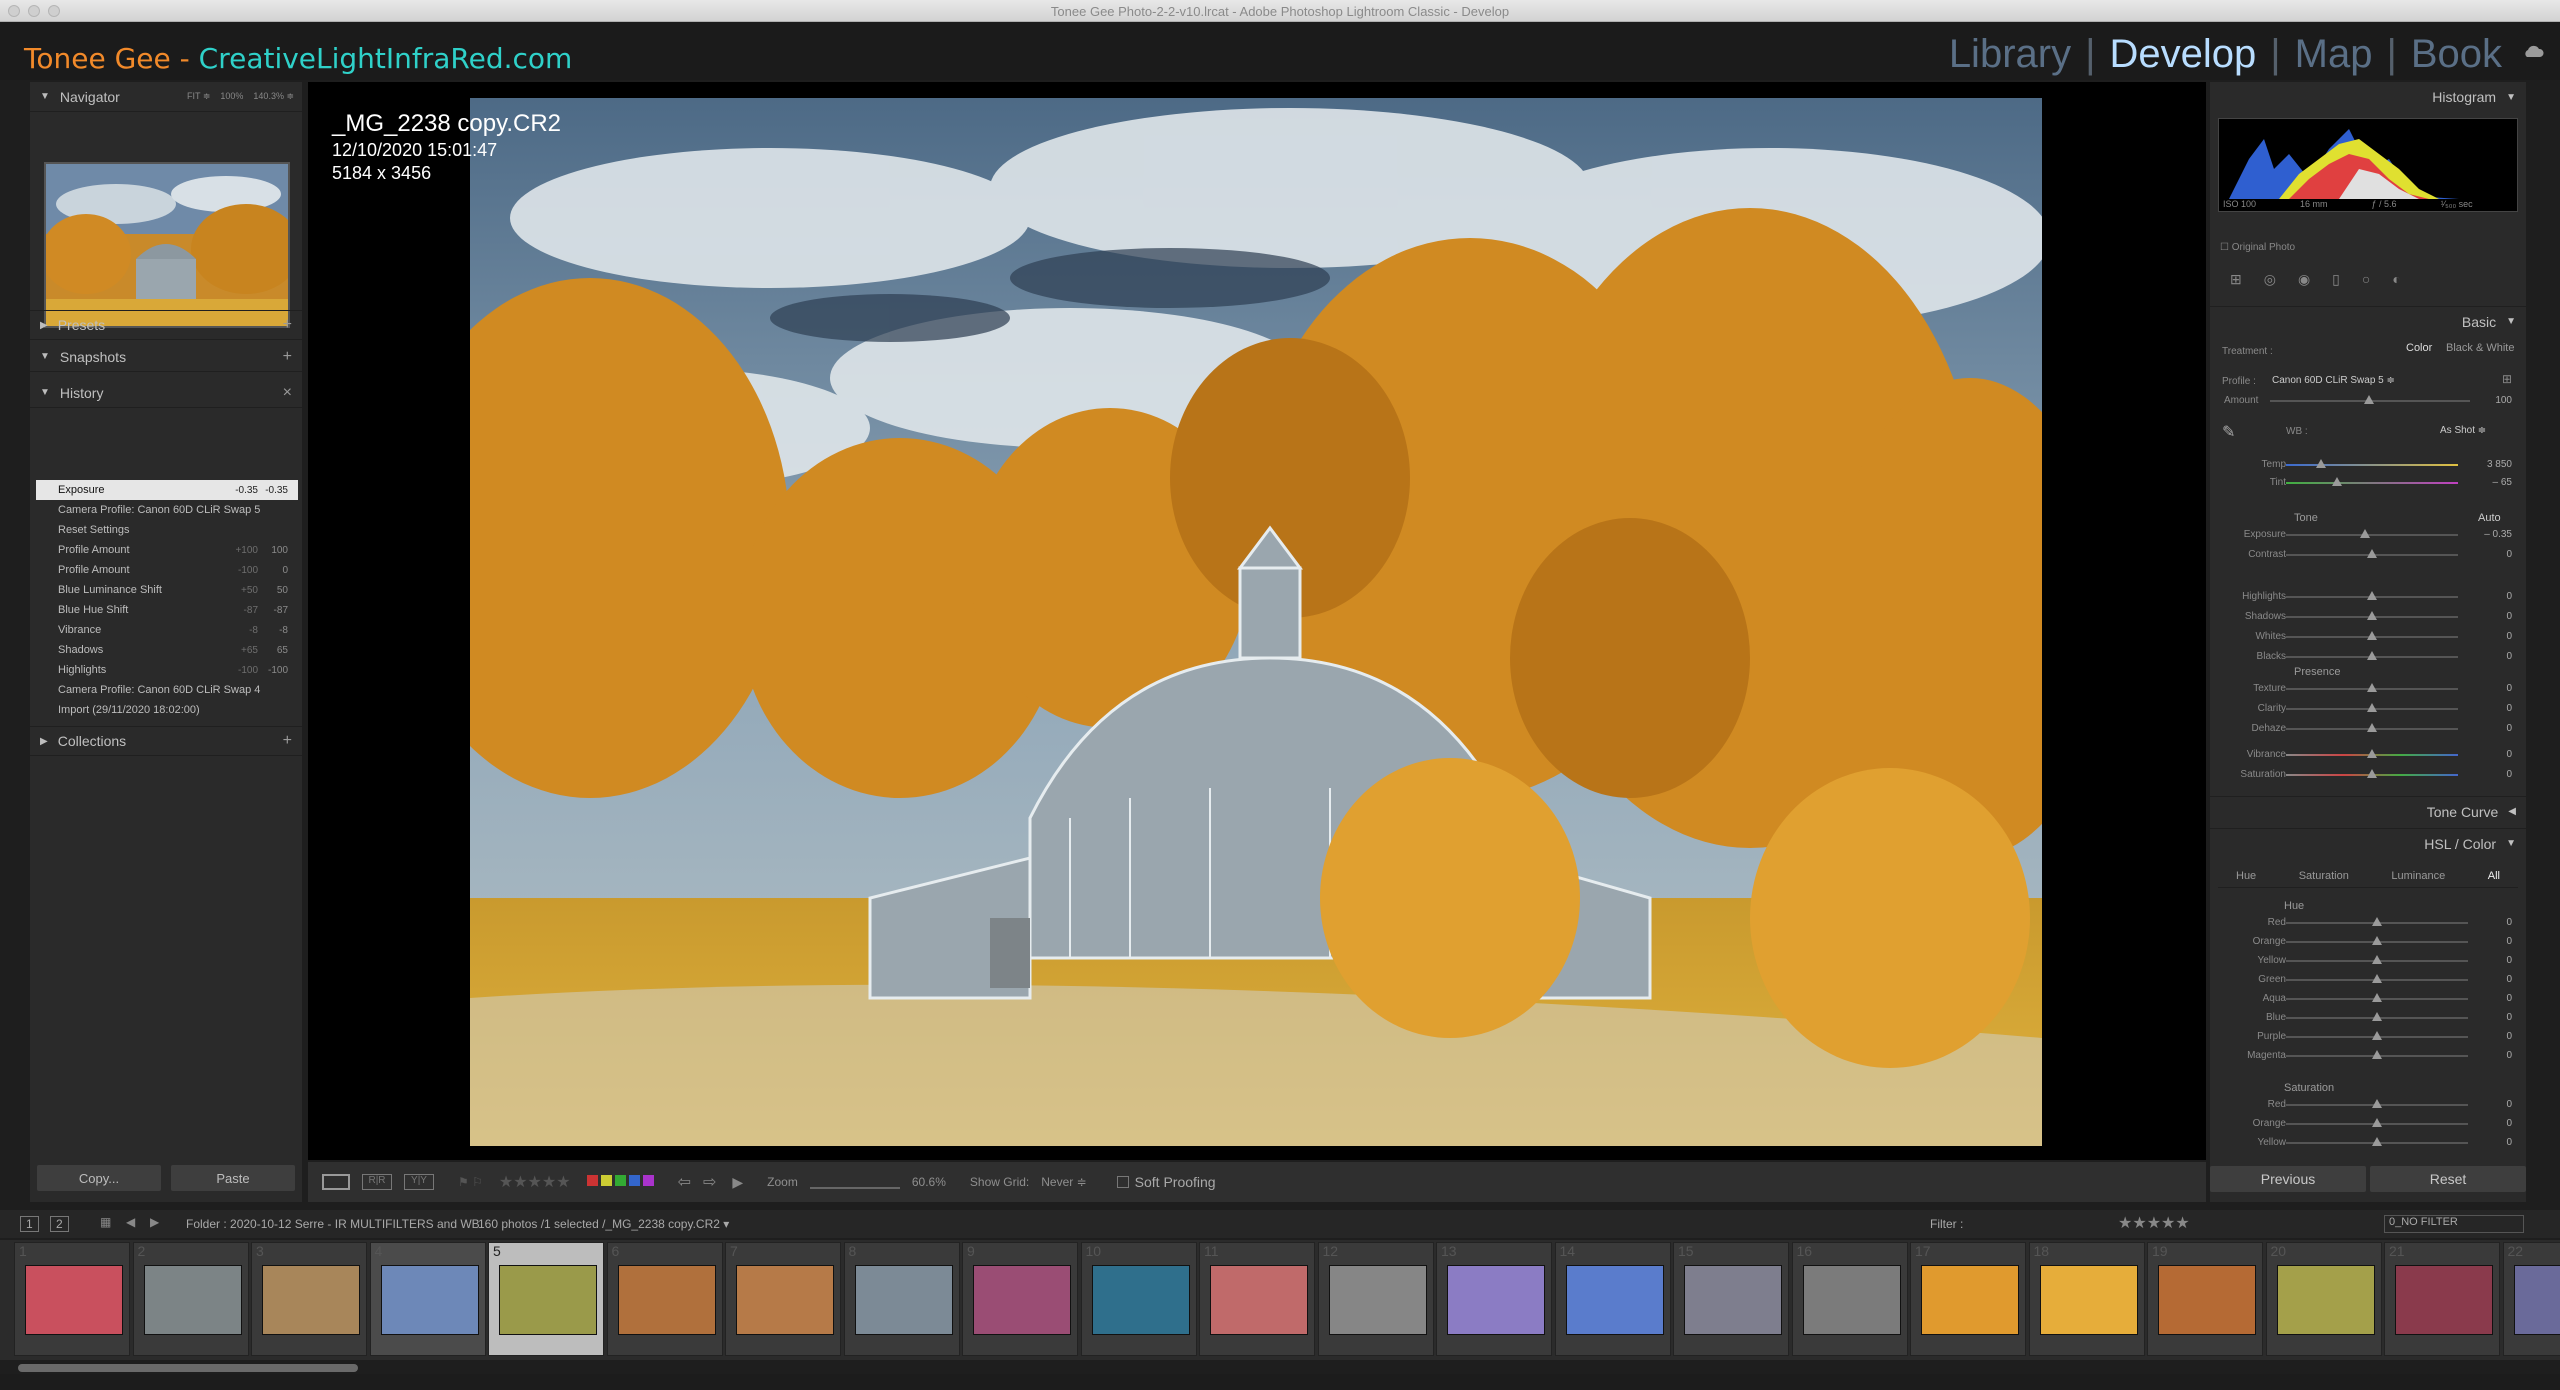 This screenshot has height=1390, width=2560. What do you see at coordinates (854, 1188) in the screenshot?
I see `zoom-slider` at bounding box center [854, 1188].